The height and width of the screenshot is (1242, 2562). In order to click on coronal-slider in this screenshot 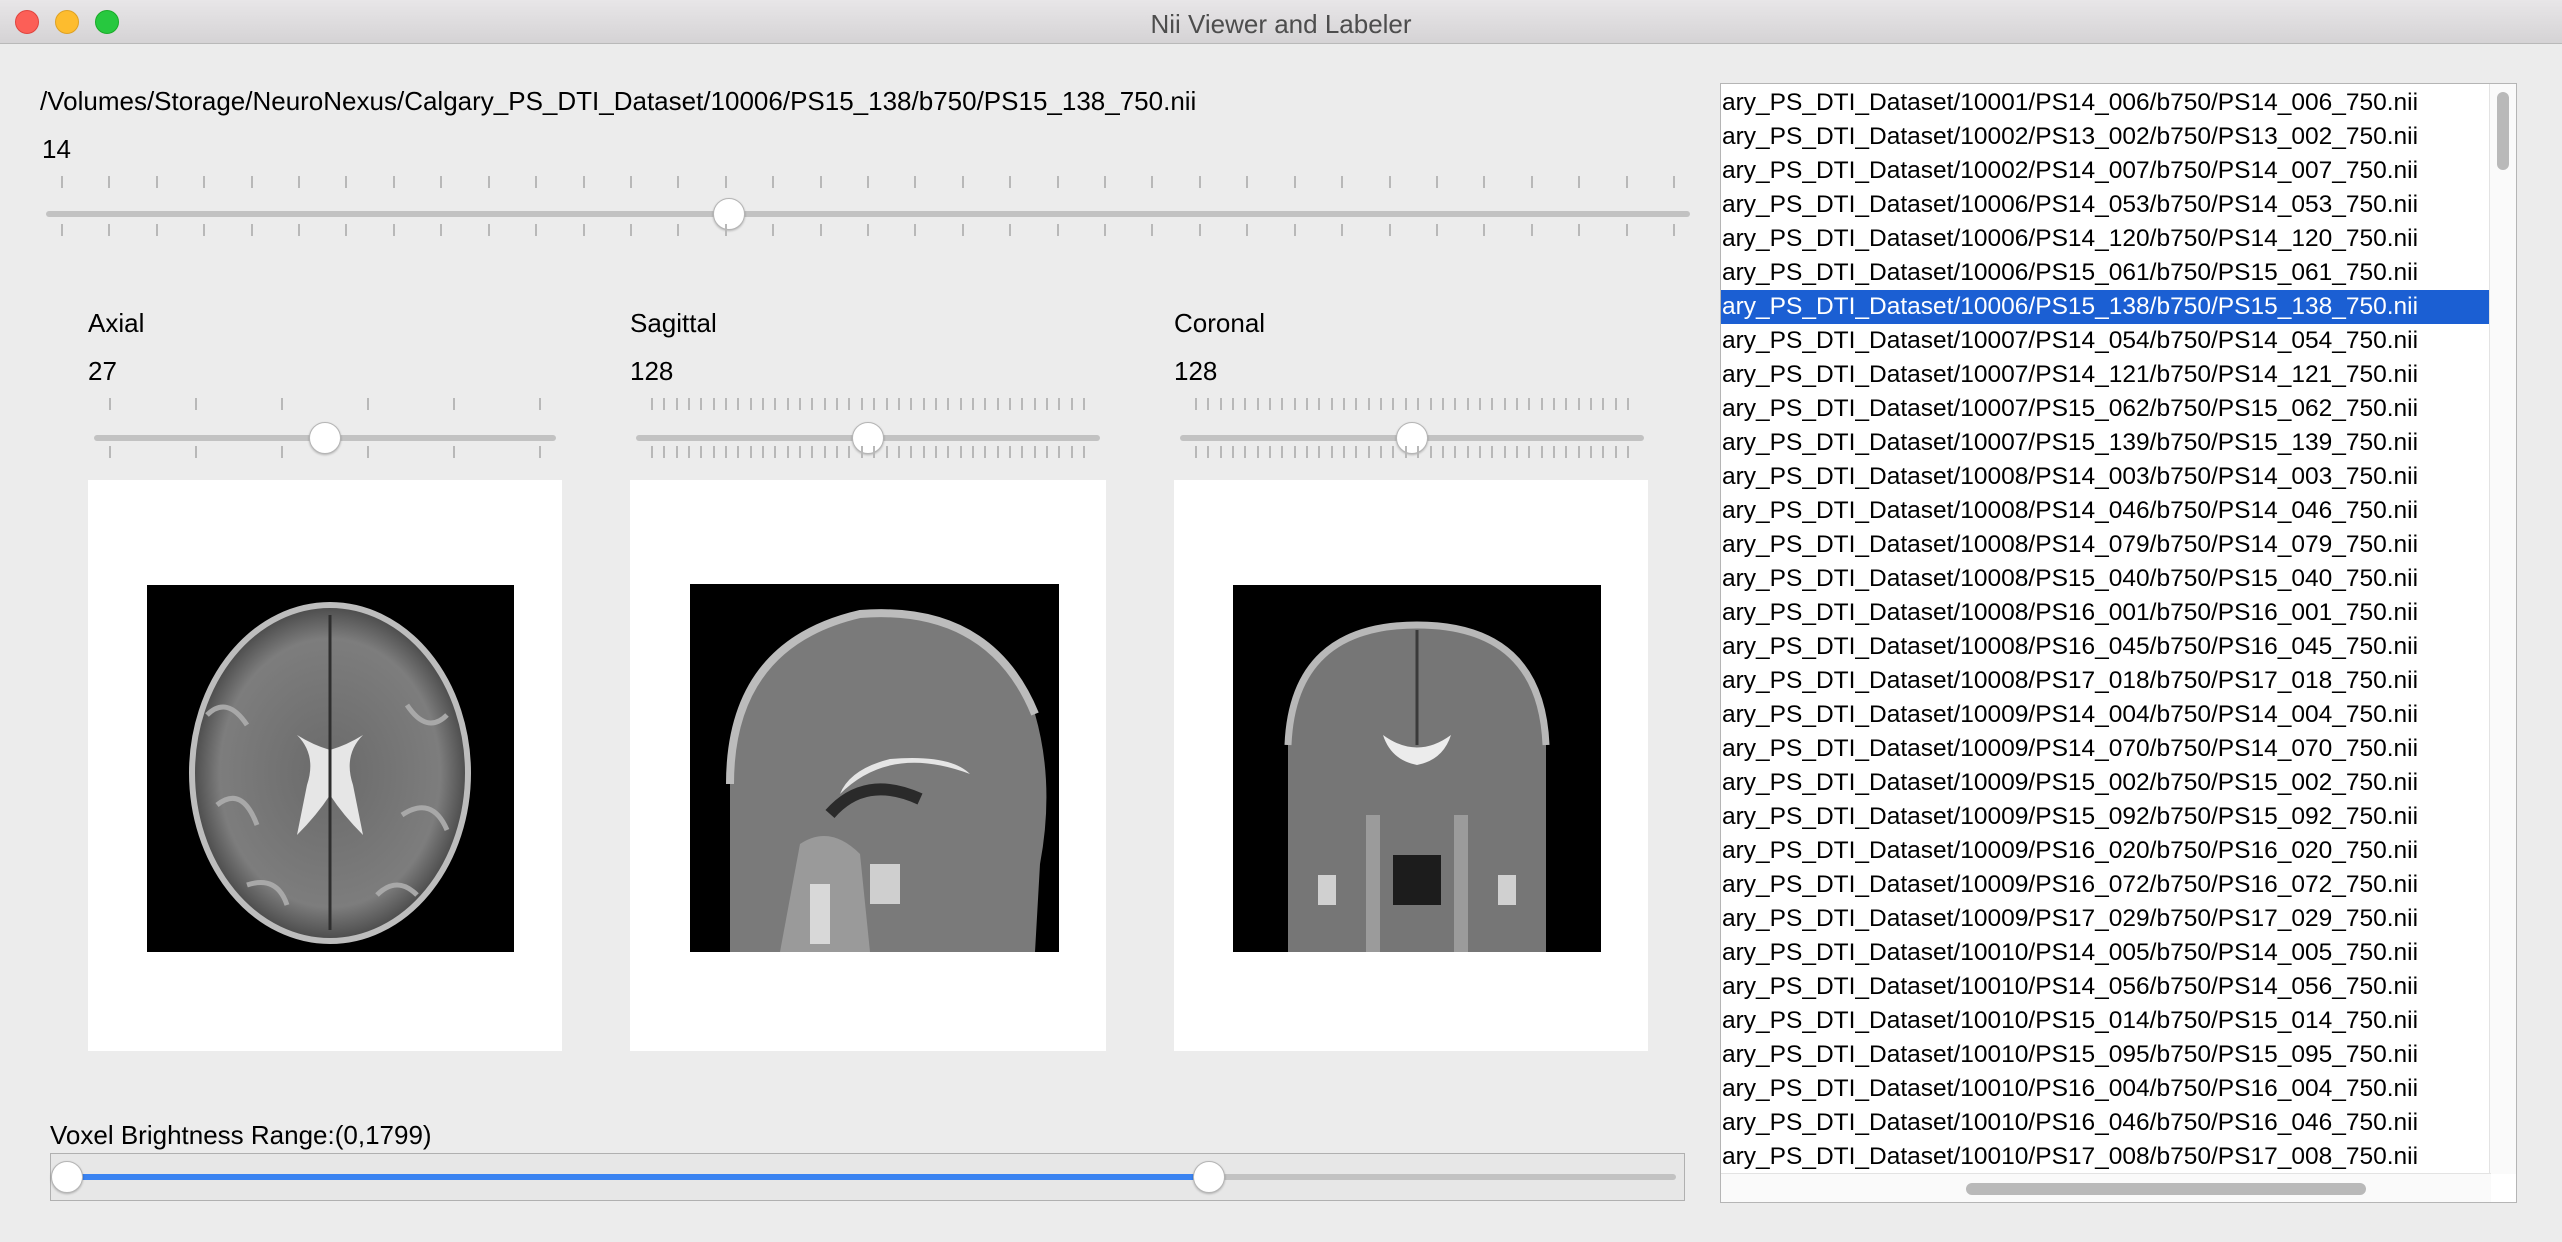, I will do `click(1412, 428)`.